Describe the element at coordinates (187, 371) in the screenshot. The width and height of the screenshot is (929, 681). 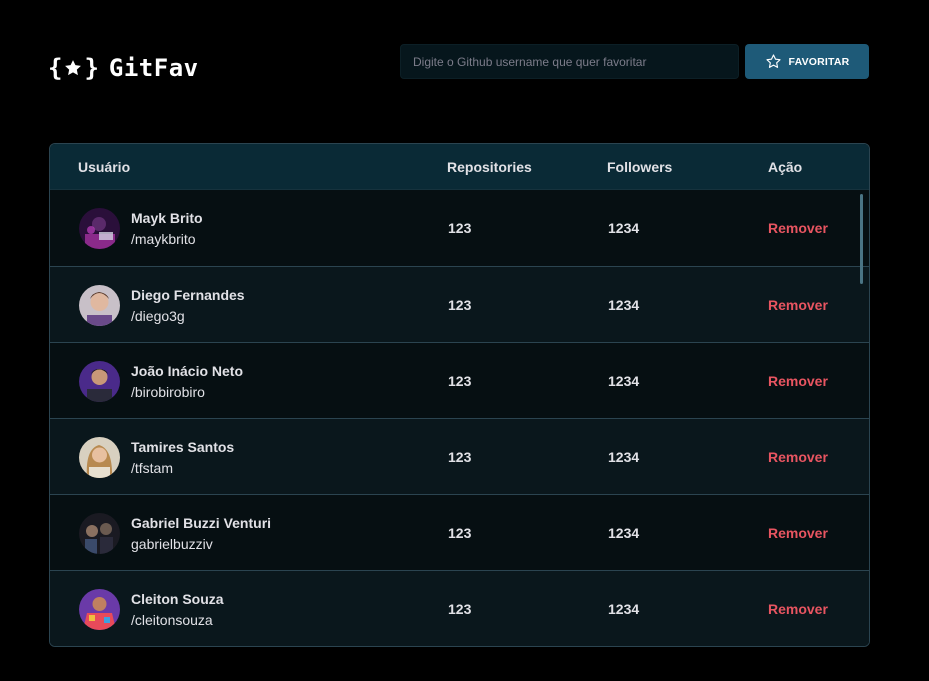
I see `user-name: João Inácio Neto` at that location.